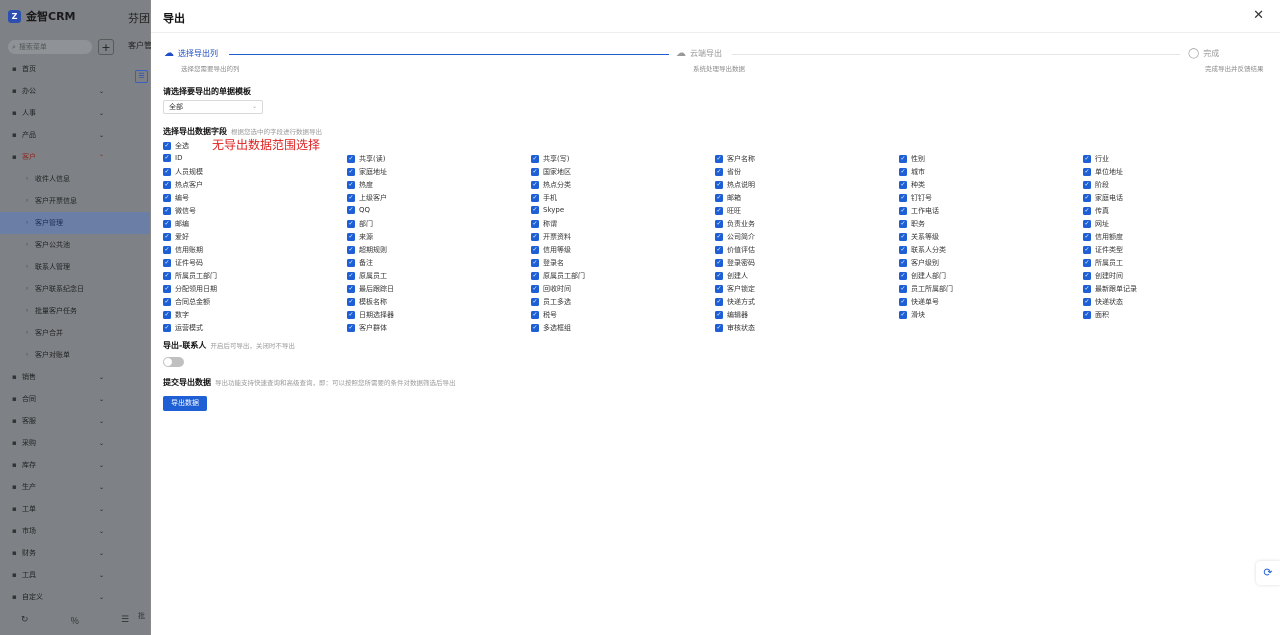  What do you see at coordinates (922, 276) in the screenshot?
I see `field-checkbox: ✓ 创建人部门` at bounding box center [922, 276].